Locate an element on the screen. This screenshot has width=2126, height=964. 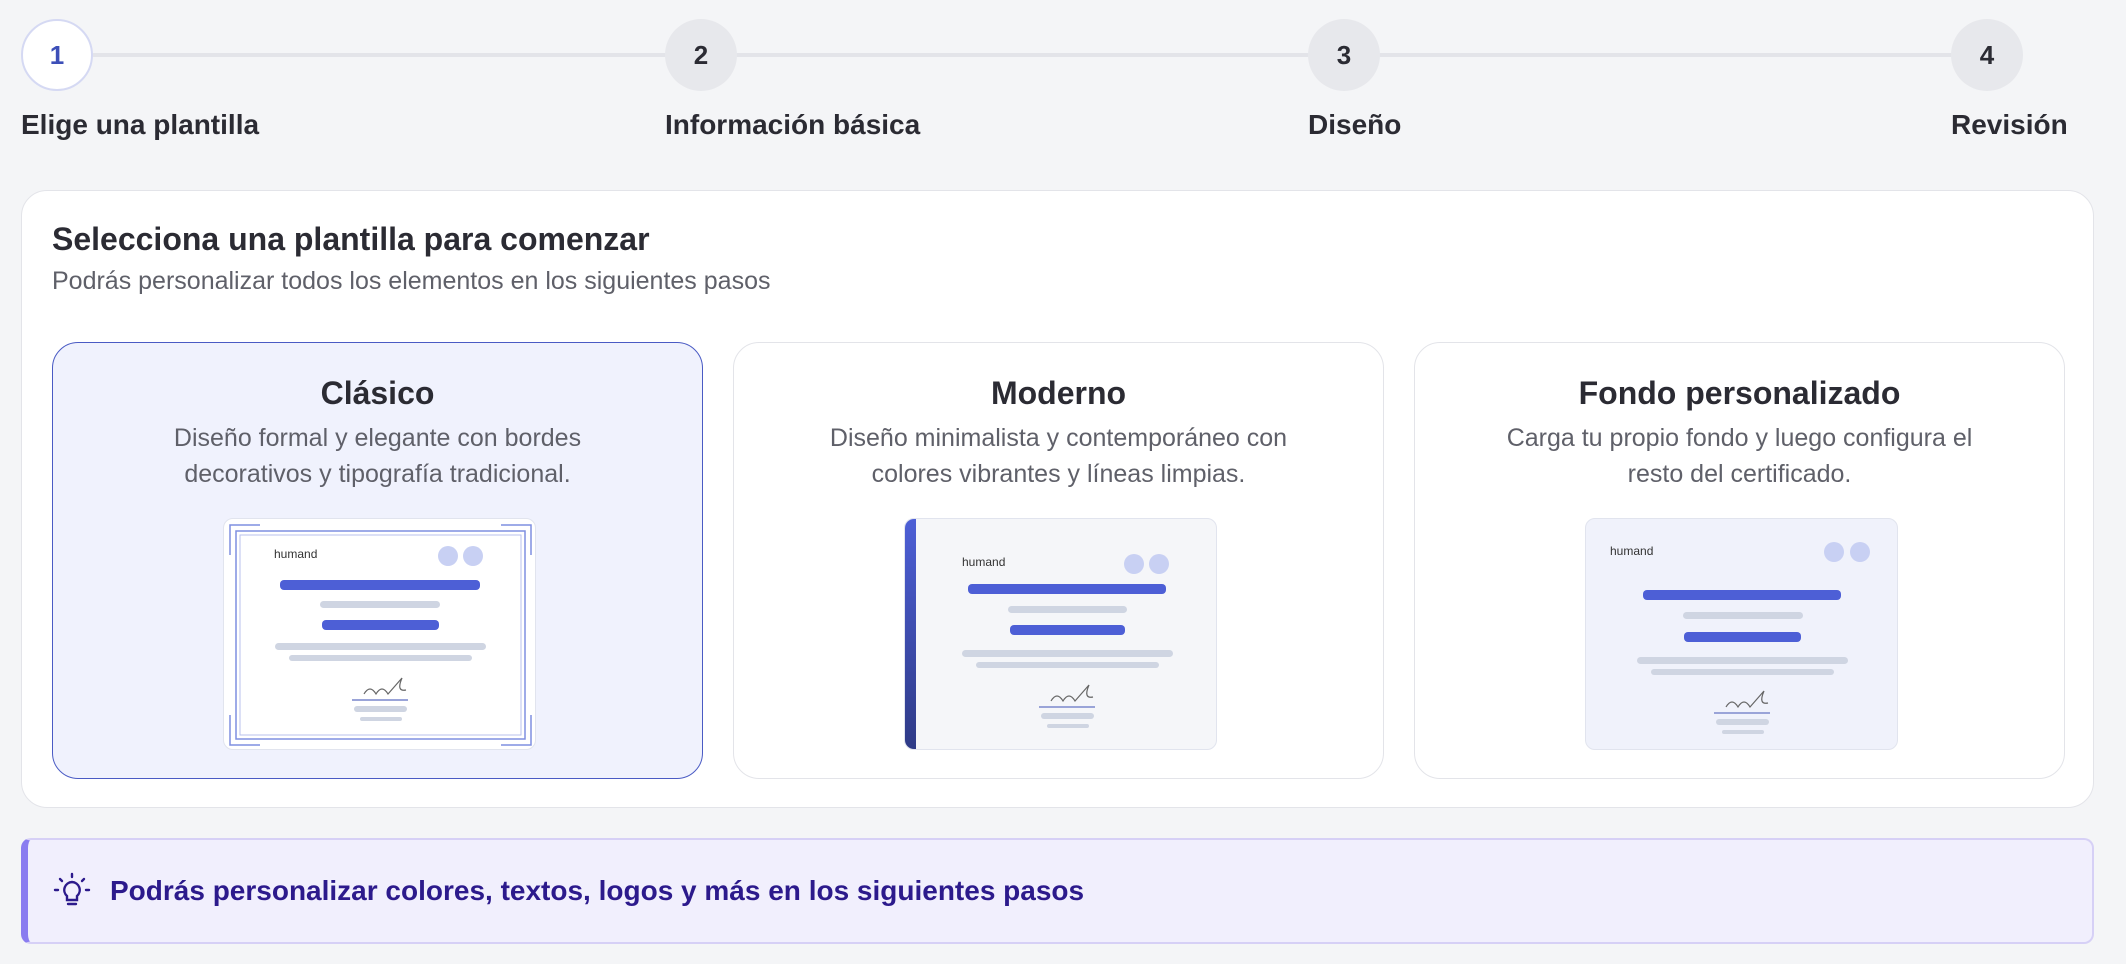
certificate-preview-classic: humand is located at coordinates (379, 634).